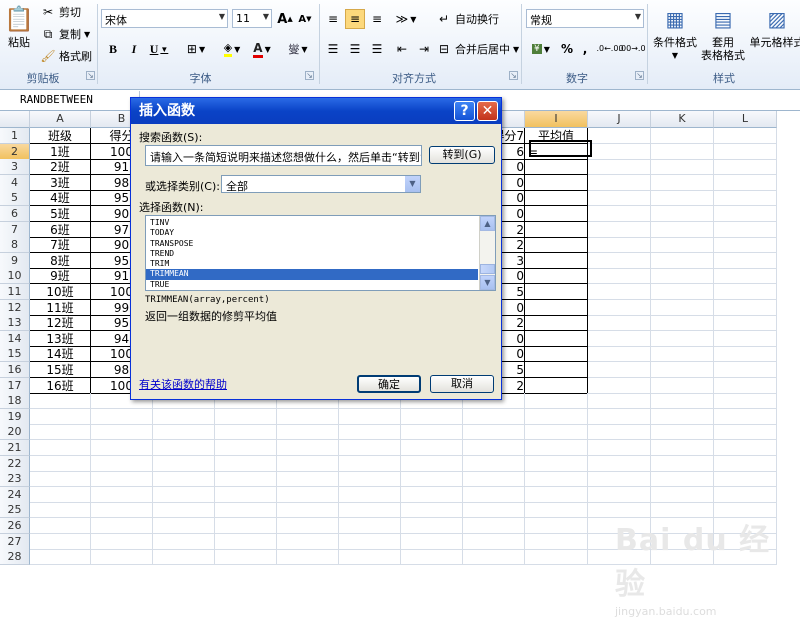  I want to click on cell-j6, so click(619, 214).